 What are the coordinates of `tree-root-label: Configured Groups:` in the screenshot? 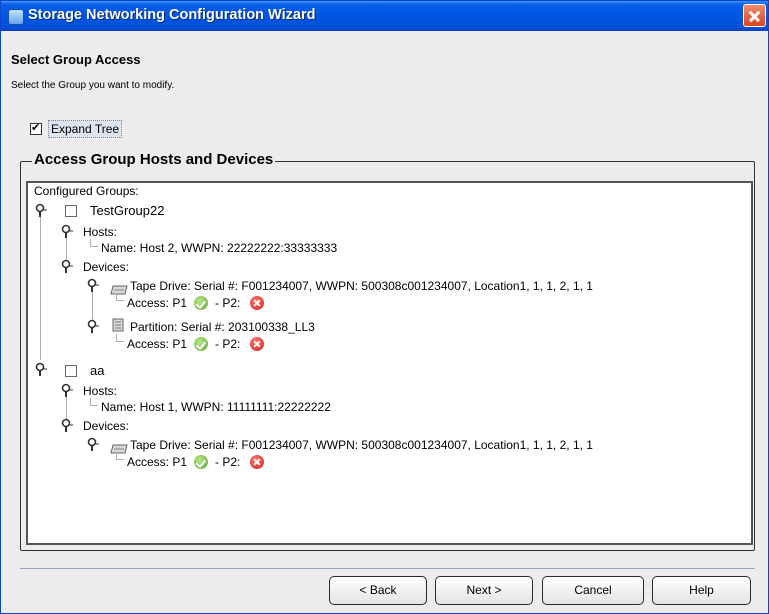 It's located at (86, 191).